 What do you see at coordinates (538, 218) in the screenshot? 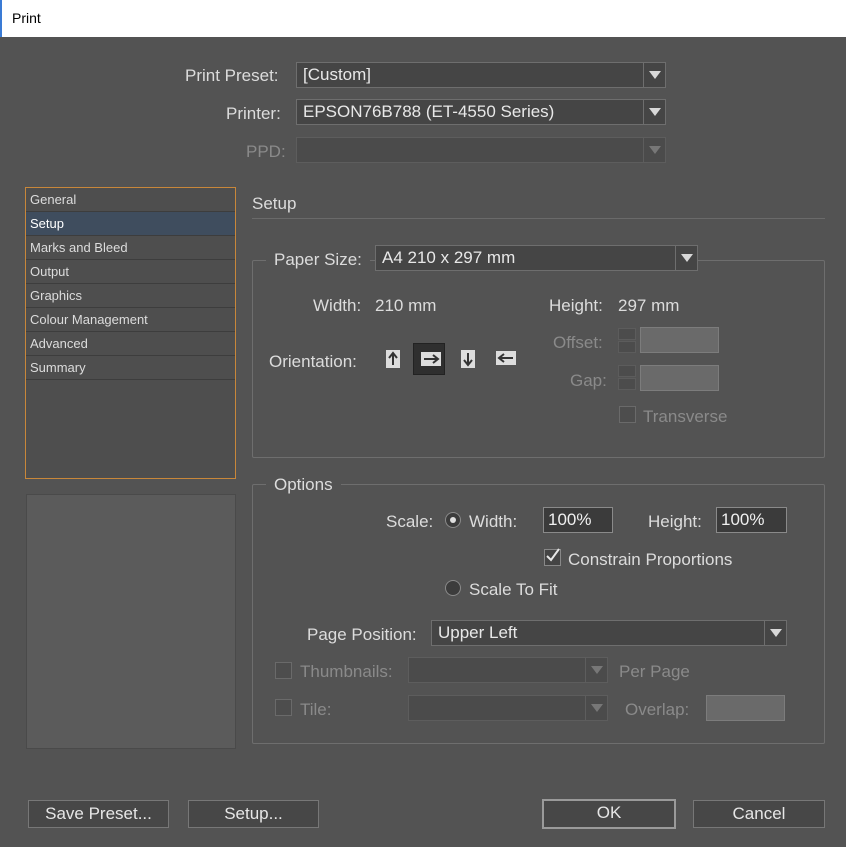
I see `divider` at bounding box center [538, 218].